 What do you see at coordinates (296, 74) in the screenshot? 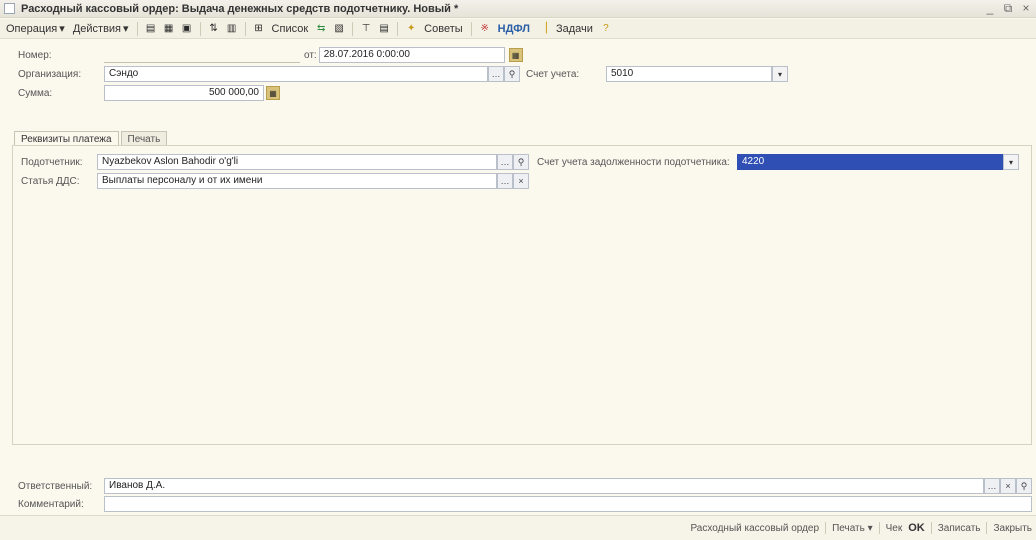
I see `organization-field: Сэндо` at bounding box center [296, 74].